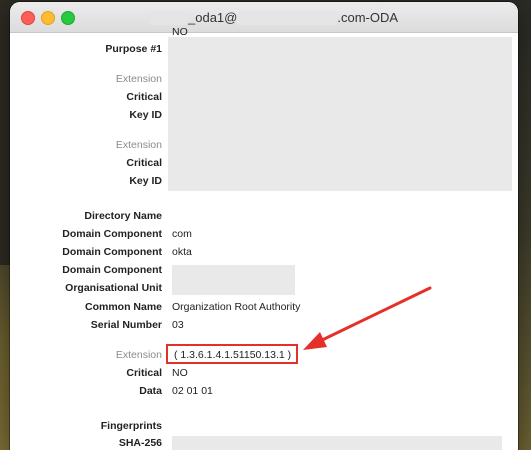  Describe the element at coordinates (236, 307) in the screenshot. I see `common-name-value: Organization Root Authority` at that location.